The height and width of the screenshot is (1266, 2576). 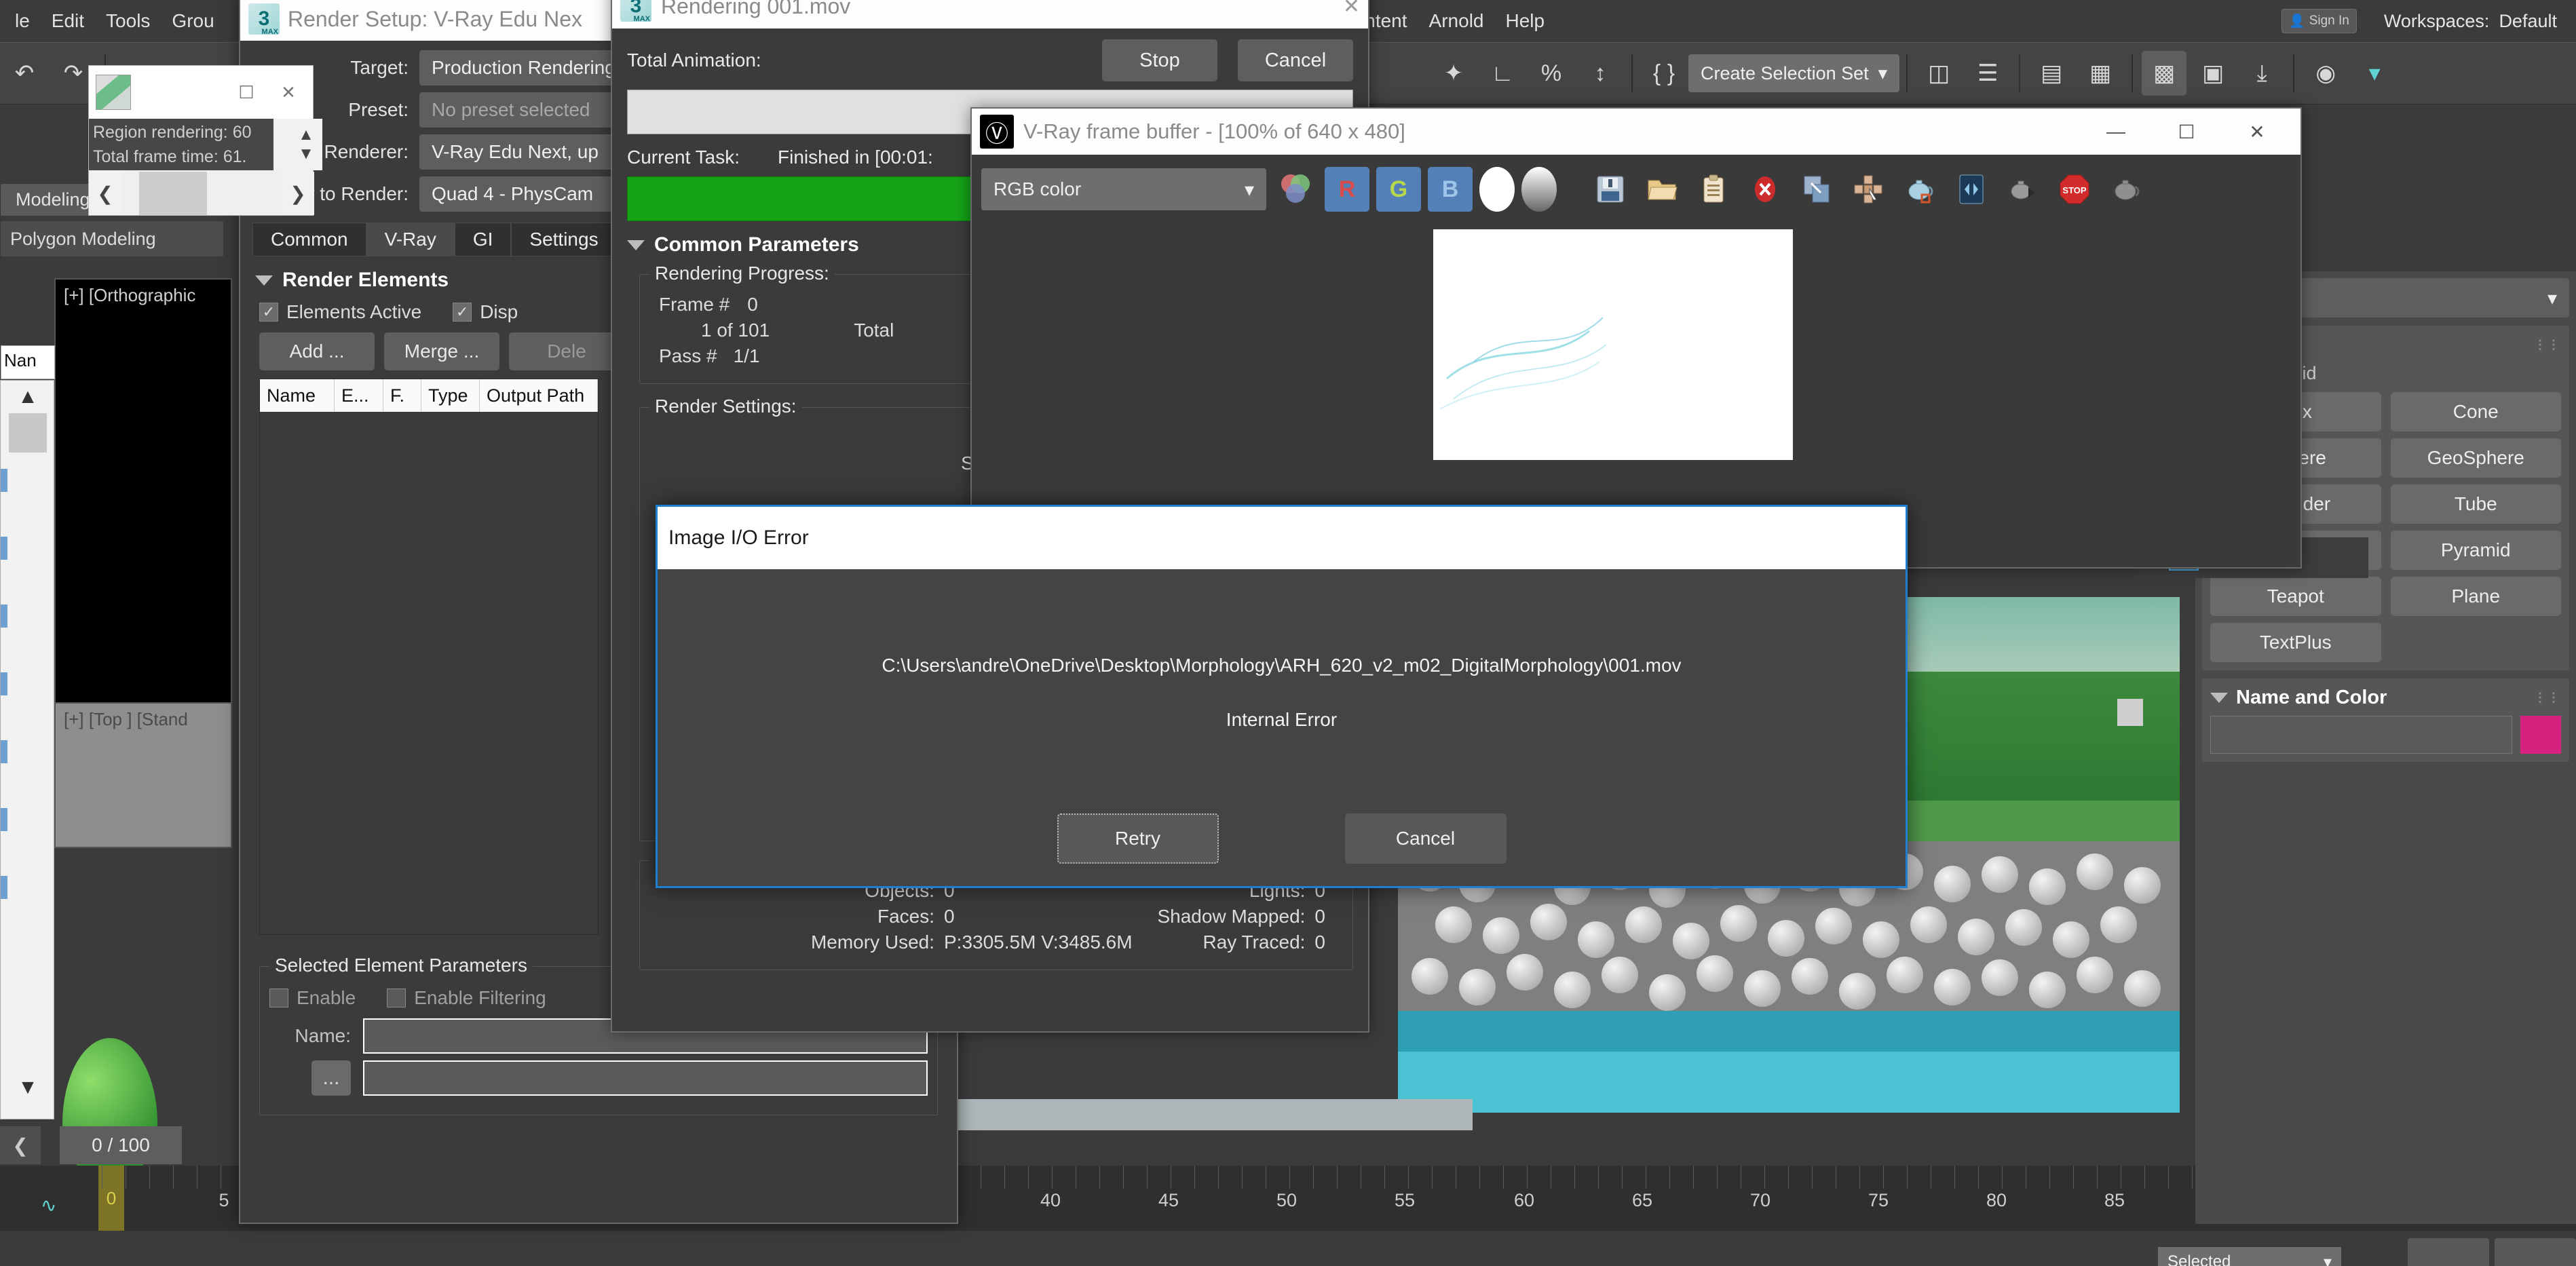 I want to click on selection-filter-combo: Selected ▾, so click(x=2249, y=1256).